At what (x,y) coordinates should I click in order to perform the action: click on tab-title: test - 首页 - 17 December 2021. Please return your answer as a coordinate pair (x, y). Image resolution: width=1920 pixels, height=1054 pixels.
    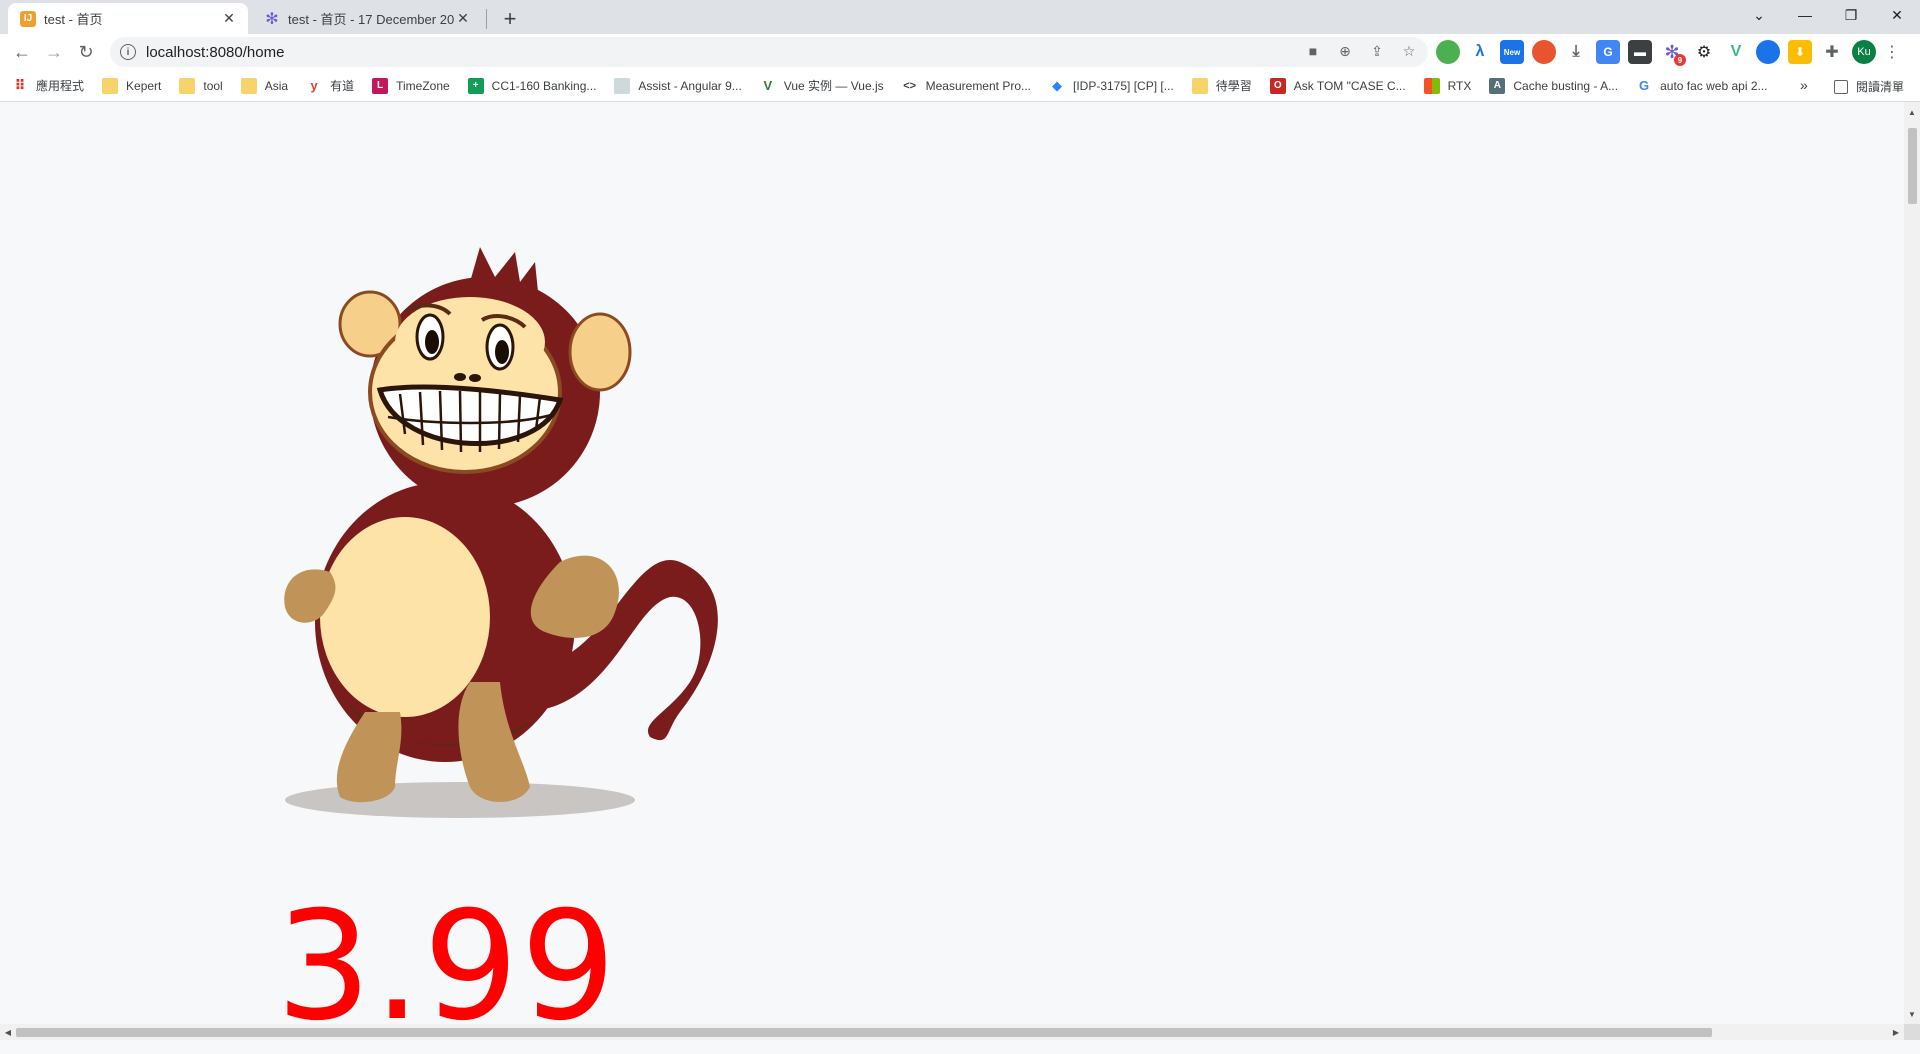
    Looking at the image, I should click on (371, 19).